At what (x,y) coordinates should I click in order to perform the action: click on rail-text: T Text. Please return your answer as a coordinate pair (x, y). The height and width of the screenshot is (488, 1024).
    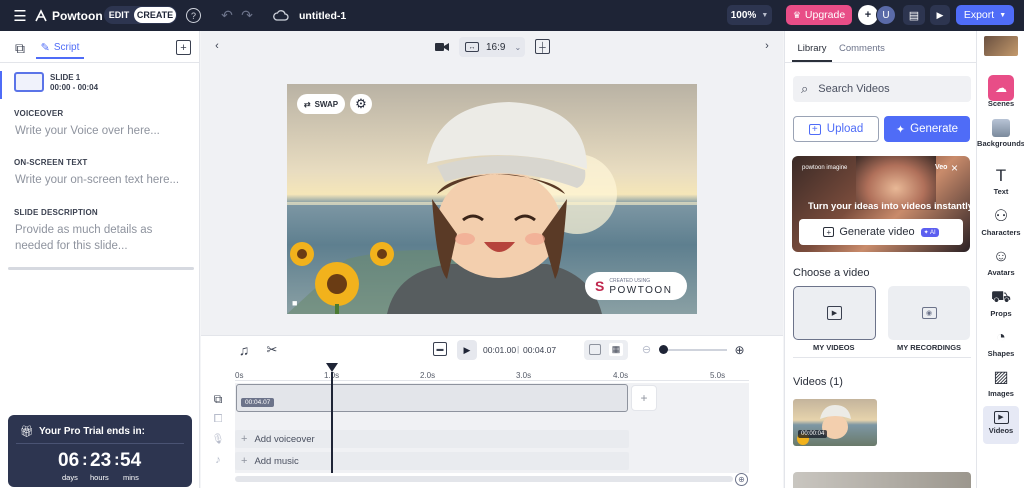
    Looking at the image, I should click on (1000, 182).